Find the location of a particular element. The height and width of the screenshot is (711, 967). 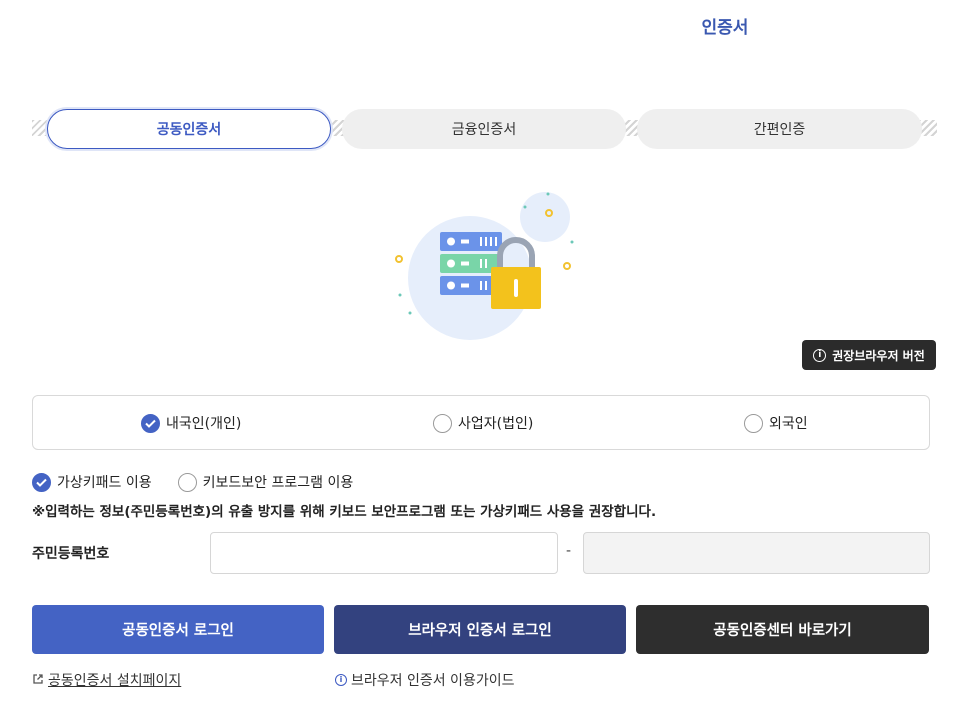

browser-guide-link: i 브라우저 인증서 이용가이드 is located at coordinates (424, 680).